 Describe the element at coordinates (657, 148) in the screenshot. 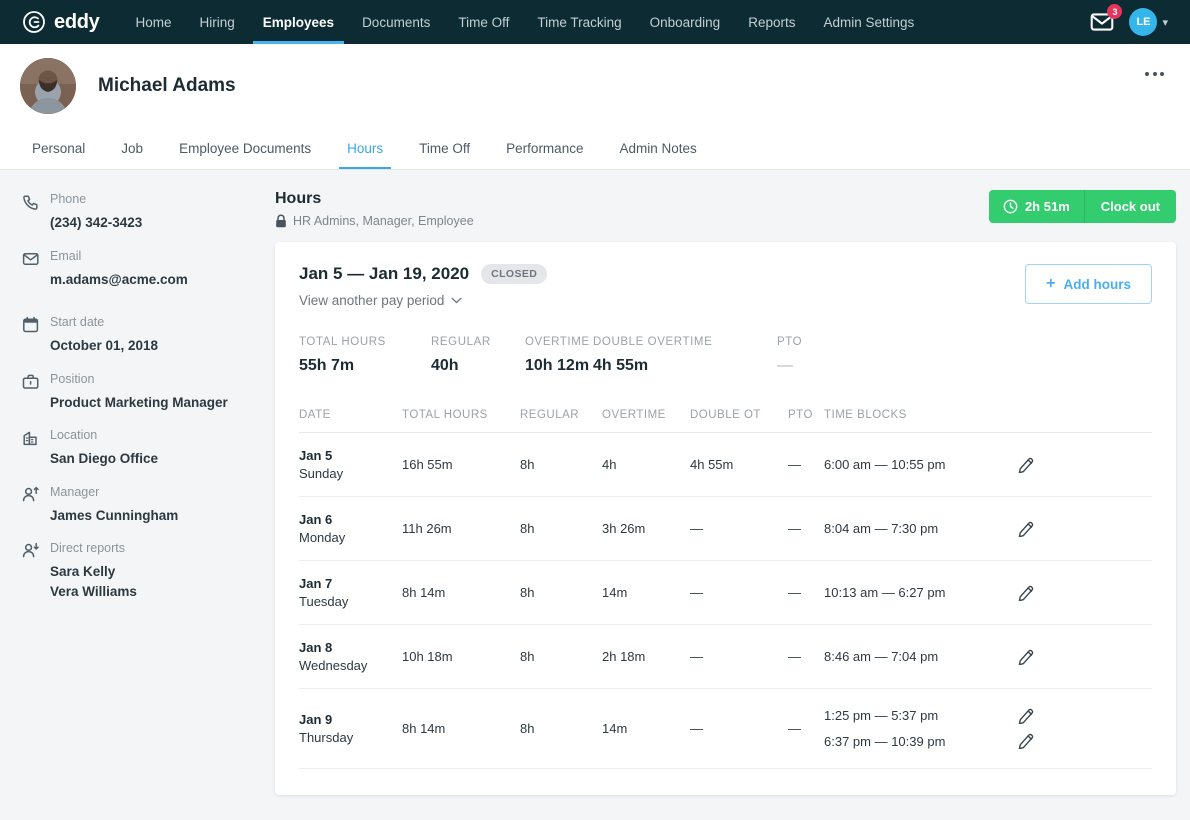

I see `tab-admin-notes: Admin Notes` at that location.